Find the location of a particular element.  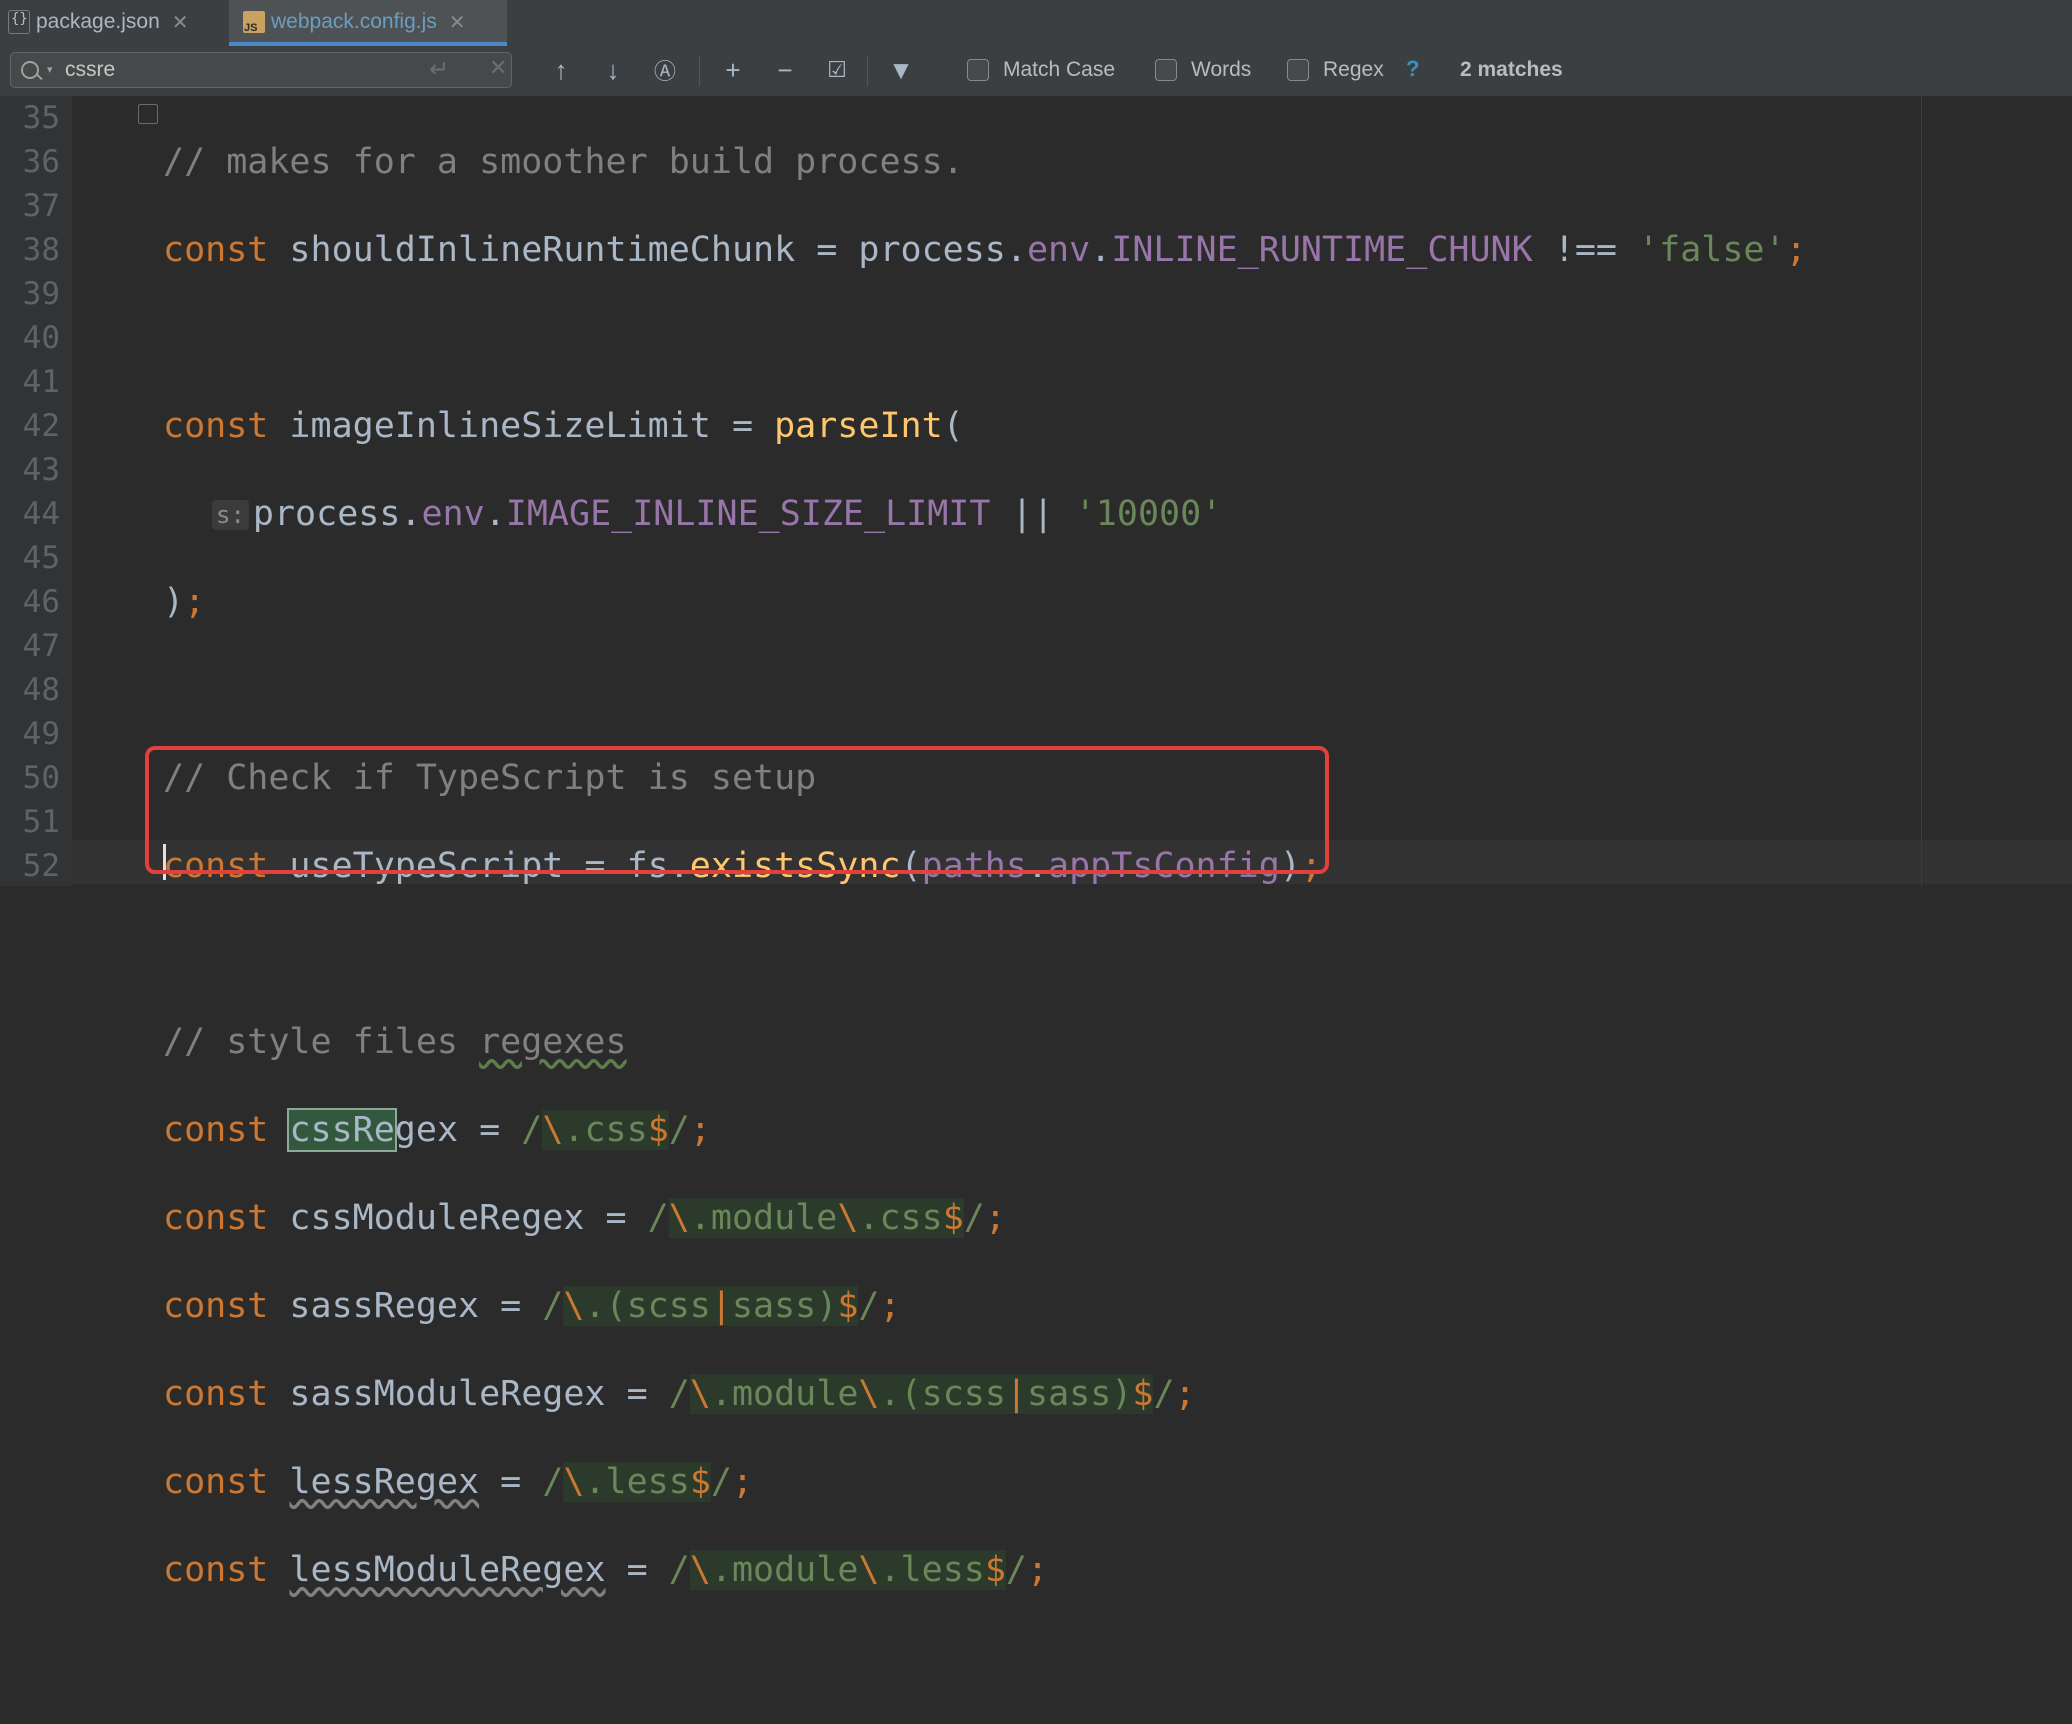

checkbox-label: Words is located at coordinates (1221, 69).